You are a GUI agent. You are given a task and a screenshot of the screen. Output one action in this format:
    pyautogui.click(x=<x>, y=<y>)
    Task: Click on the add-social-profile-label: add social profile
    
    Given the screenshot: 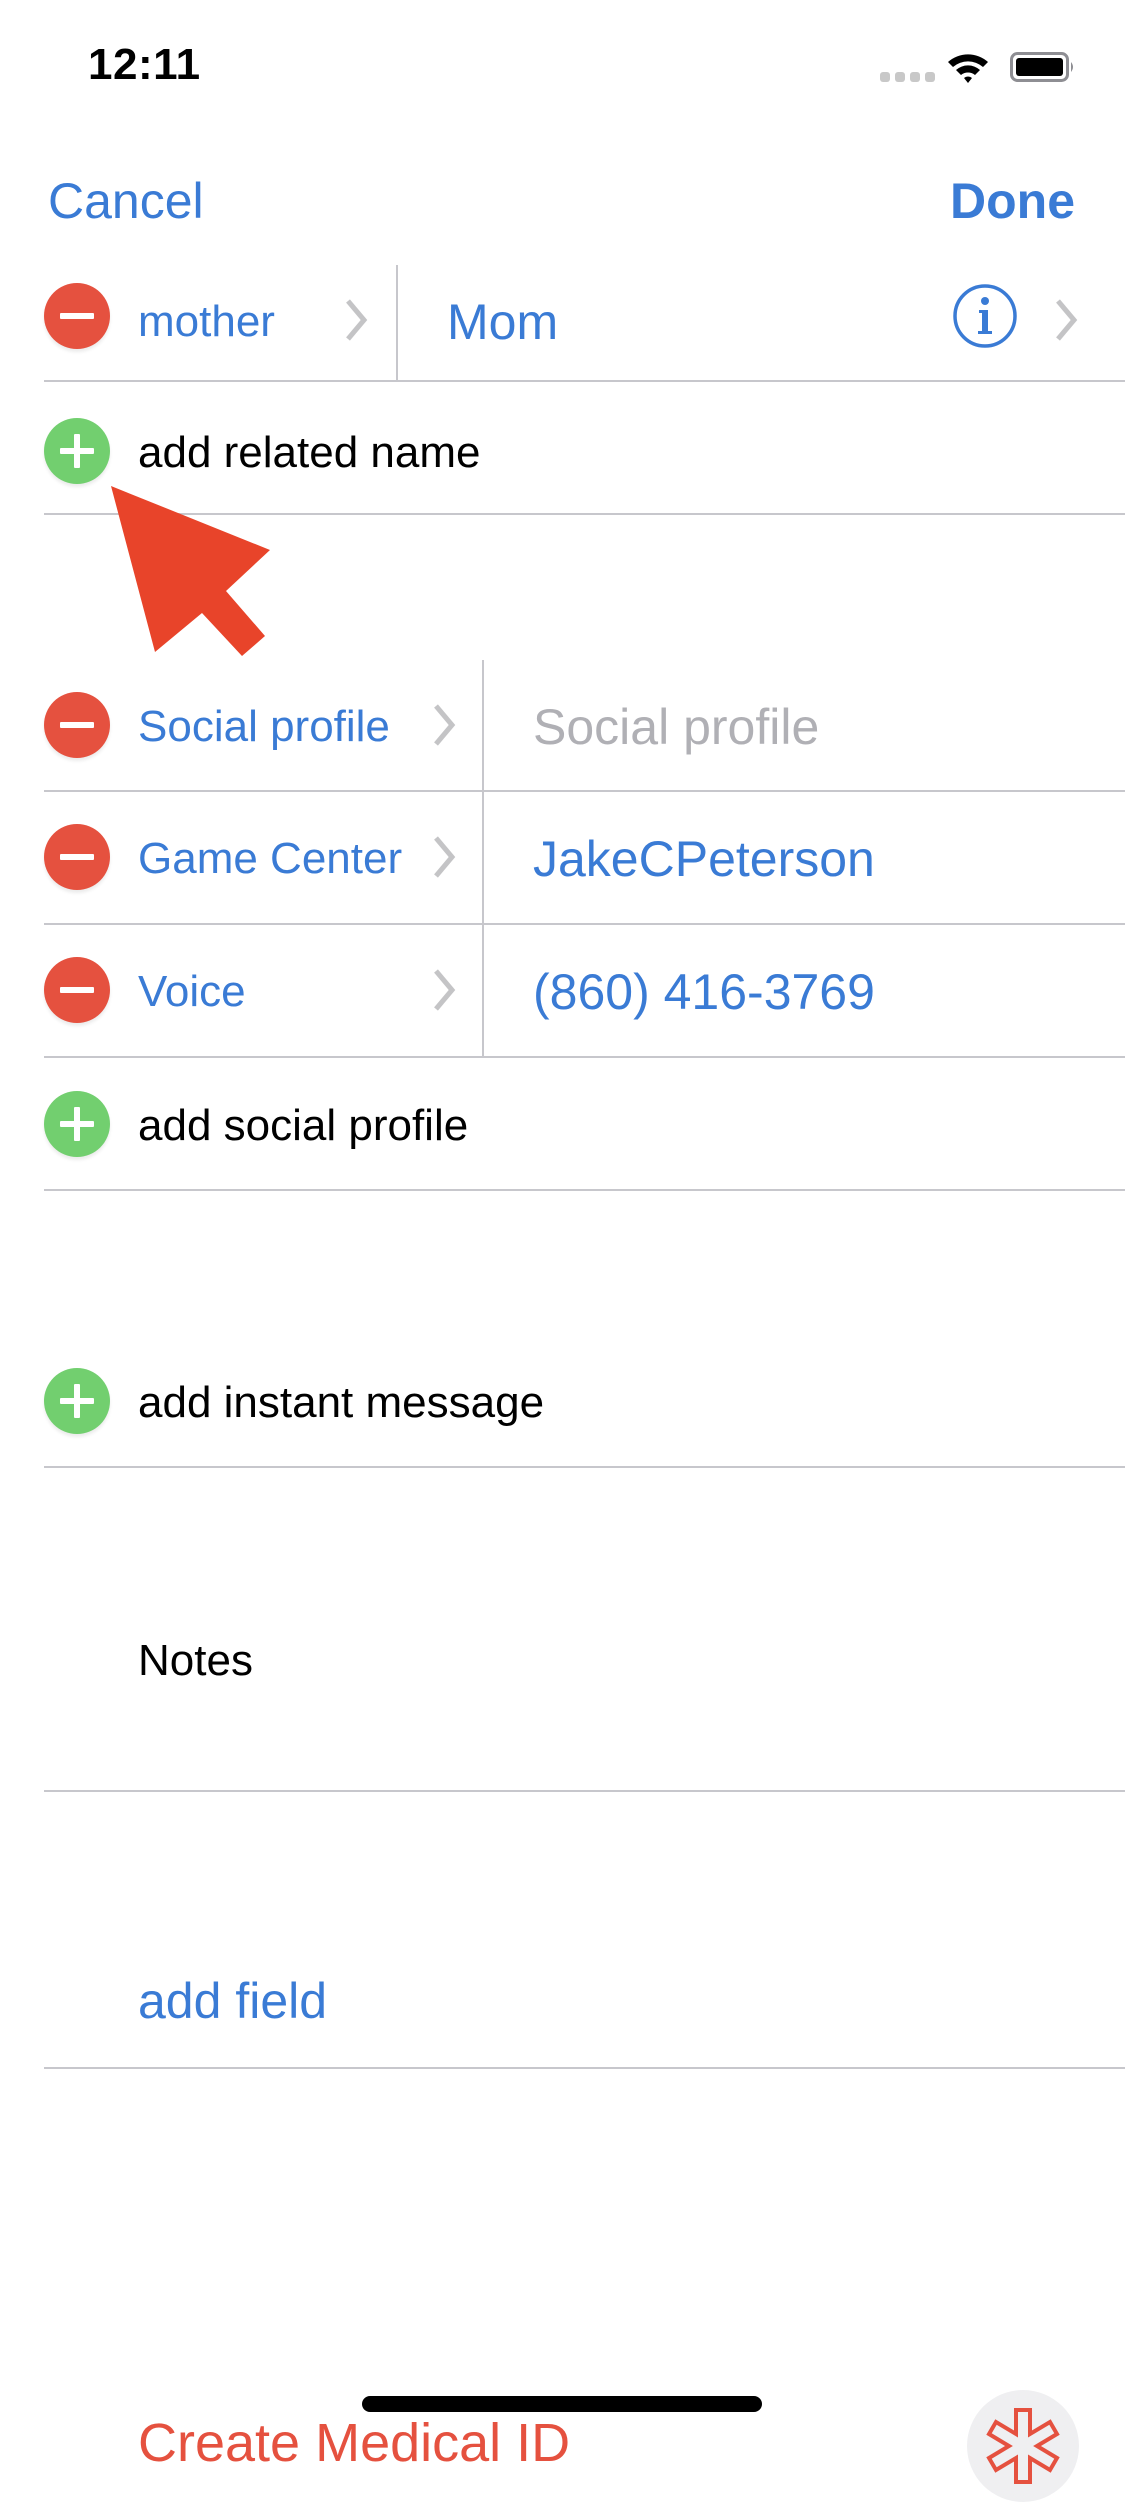 What is the action you would take?
    pyautogui.click(x=303, y=1126)
    